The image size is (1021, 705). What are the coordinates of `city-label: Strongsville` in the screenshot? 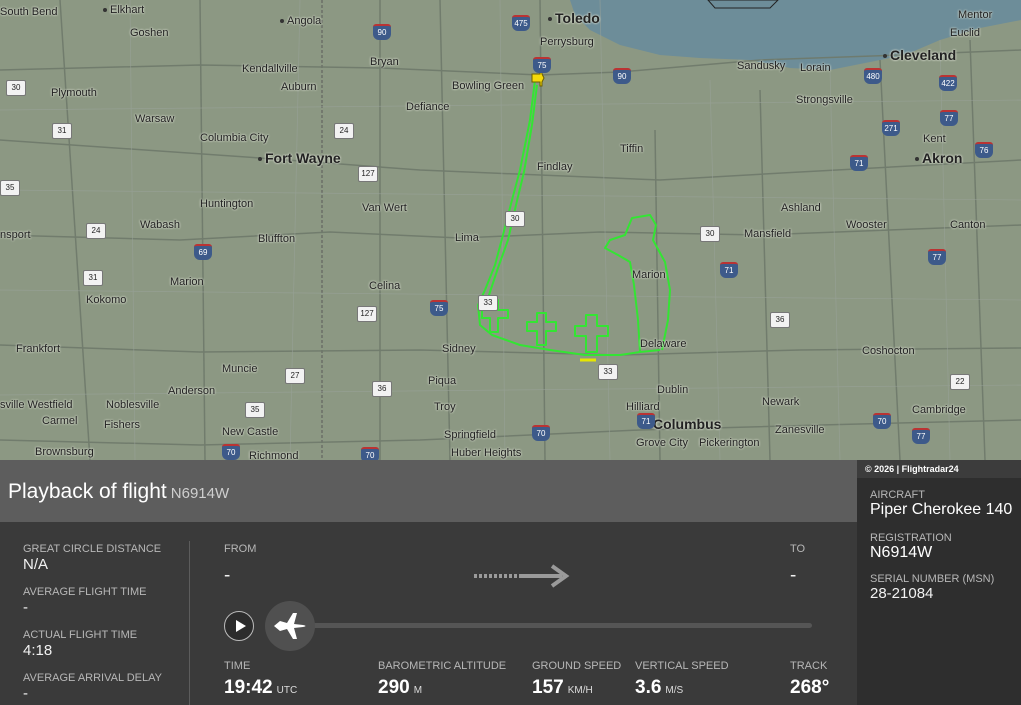 It's located at (824, 100).